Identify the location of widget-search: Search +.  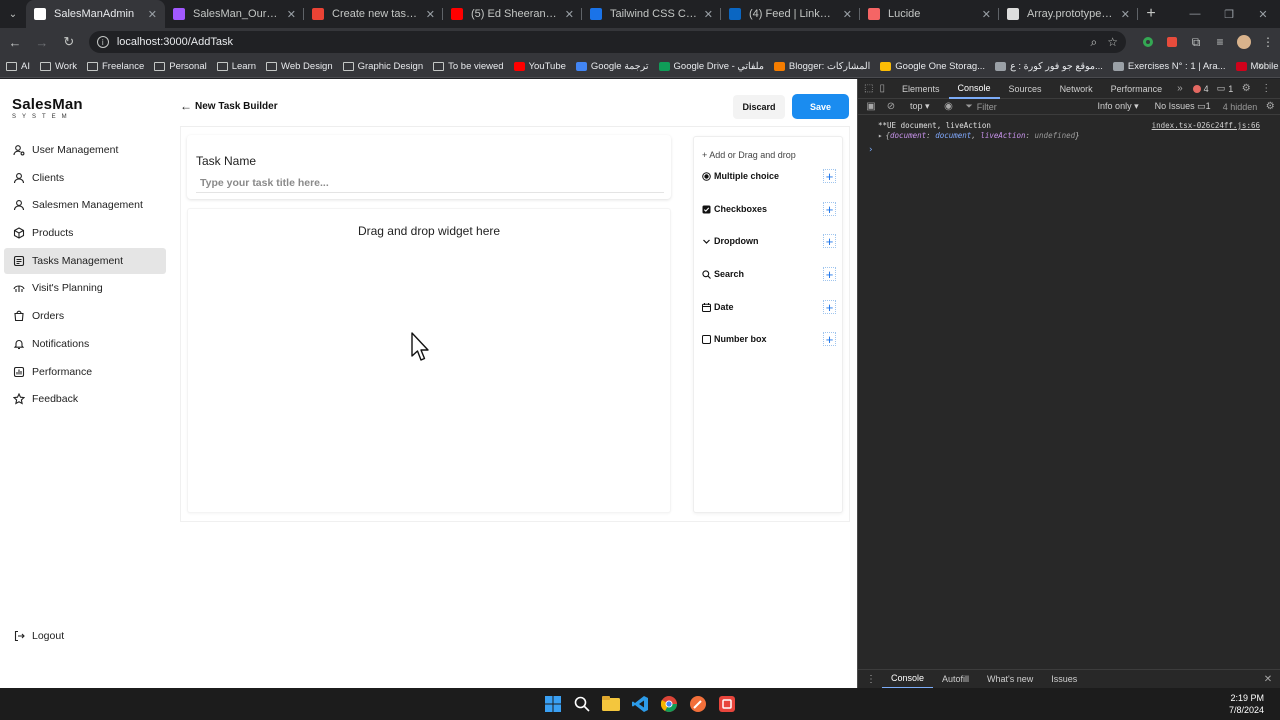
(769, 274).